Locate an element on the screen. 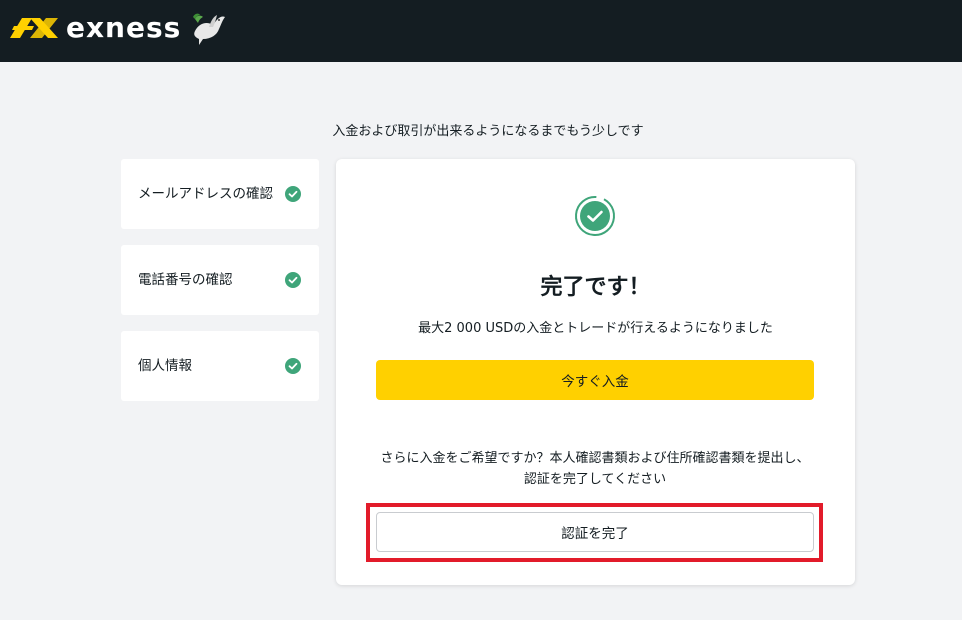 This screenshot has width=962, height=620. step-email-verification: メールアドレスの確認 is located at coordinates (220, 194).